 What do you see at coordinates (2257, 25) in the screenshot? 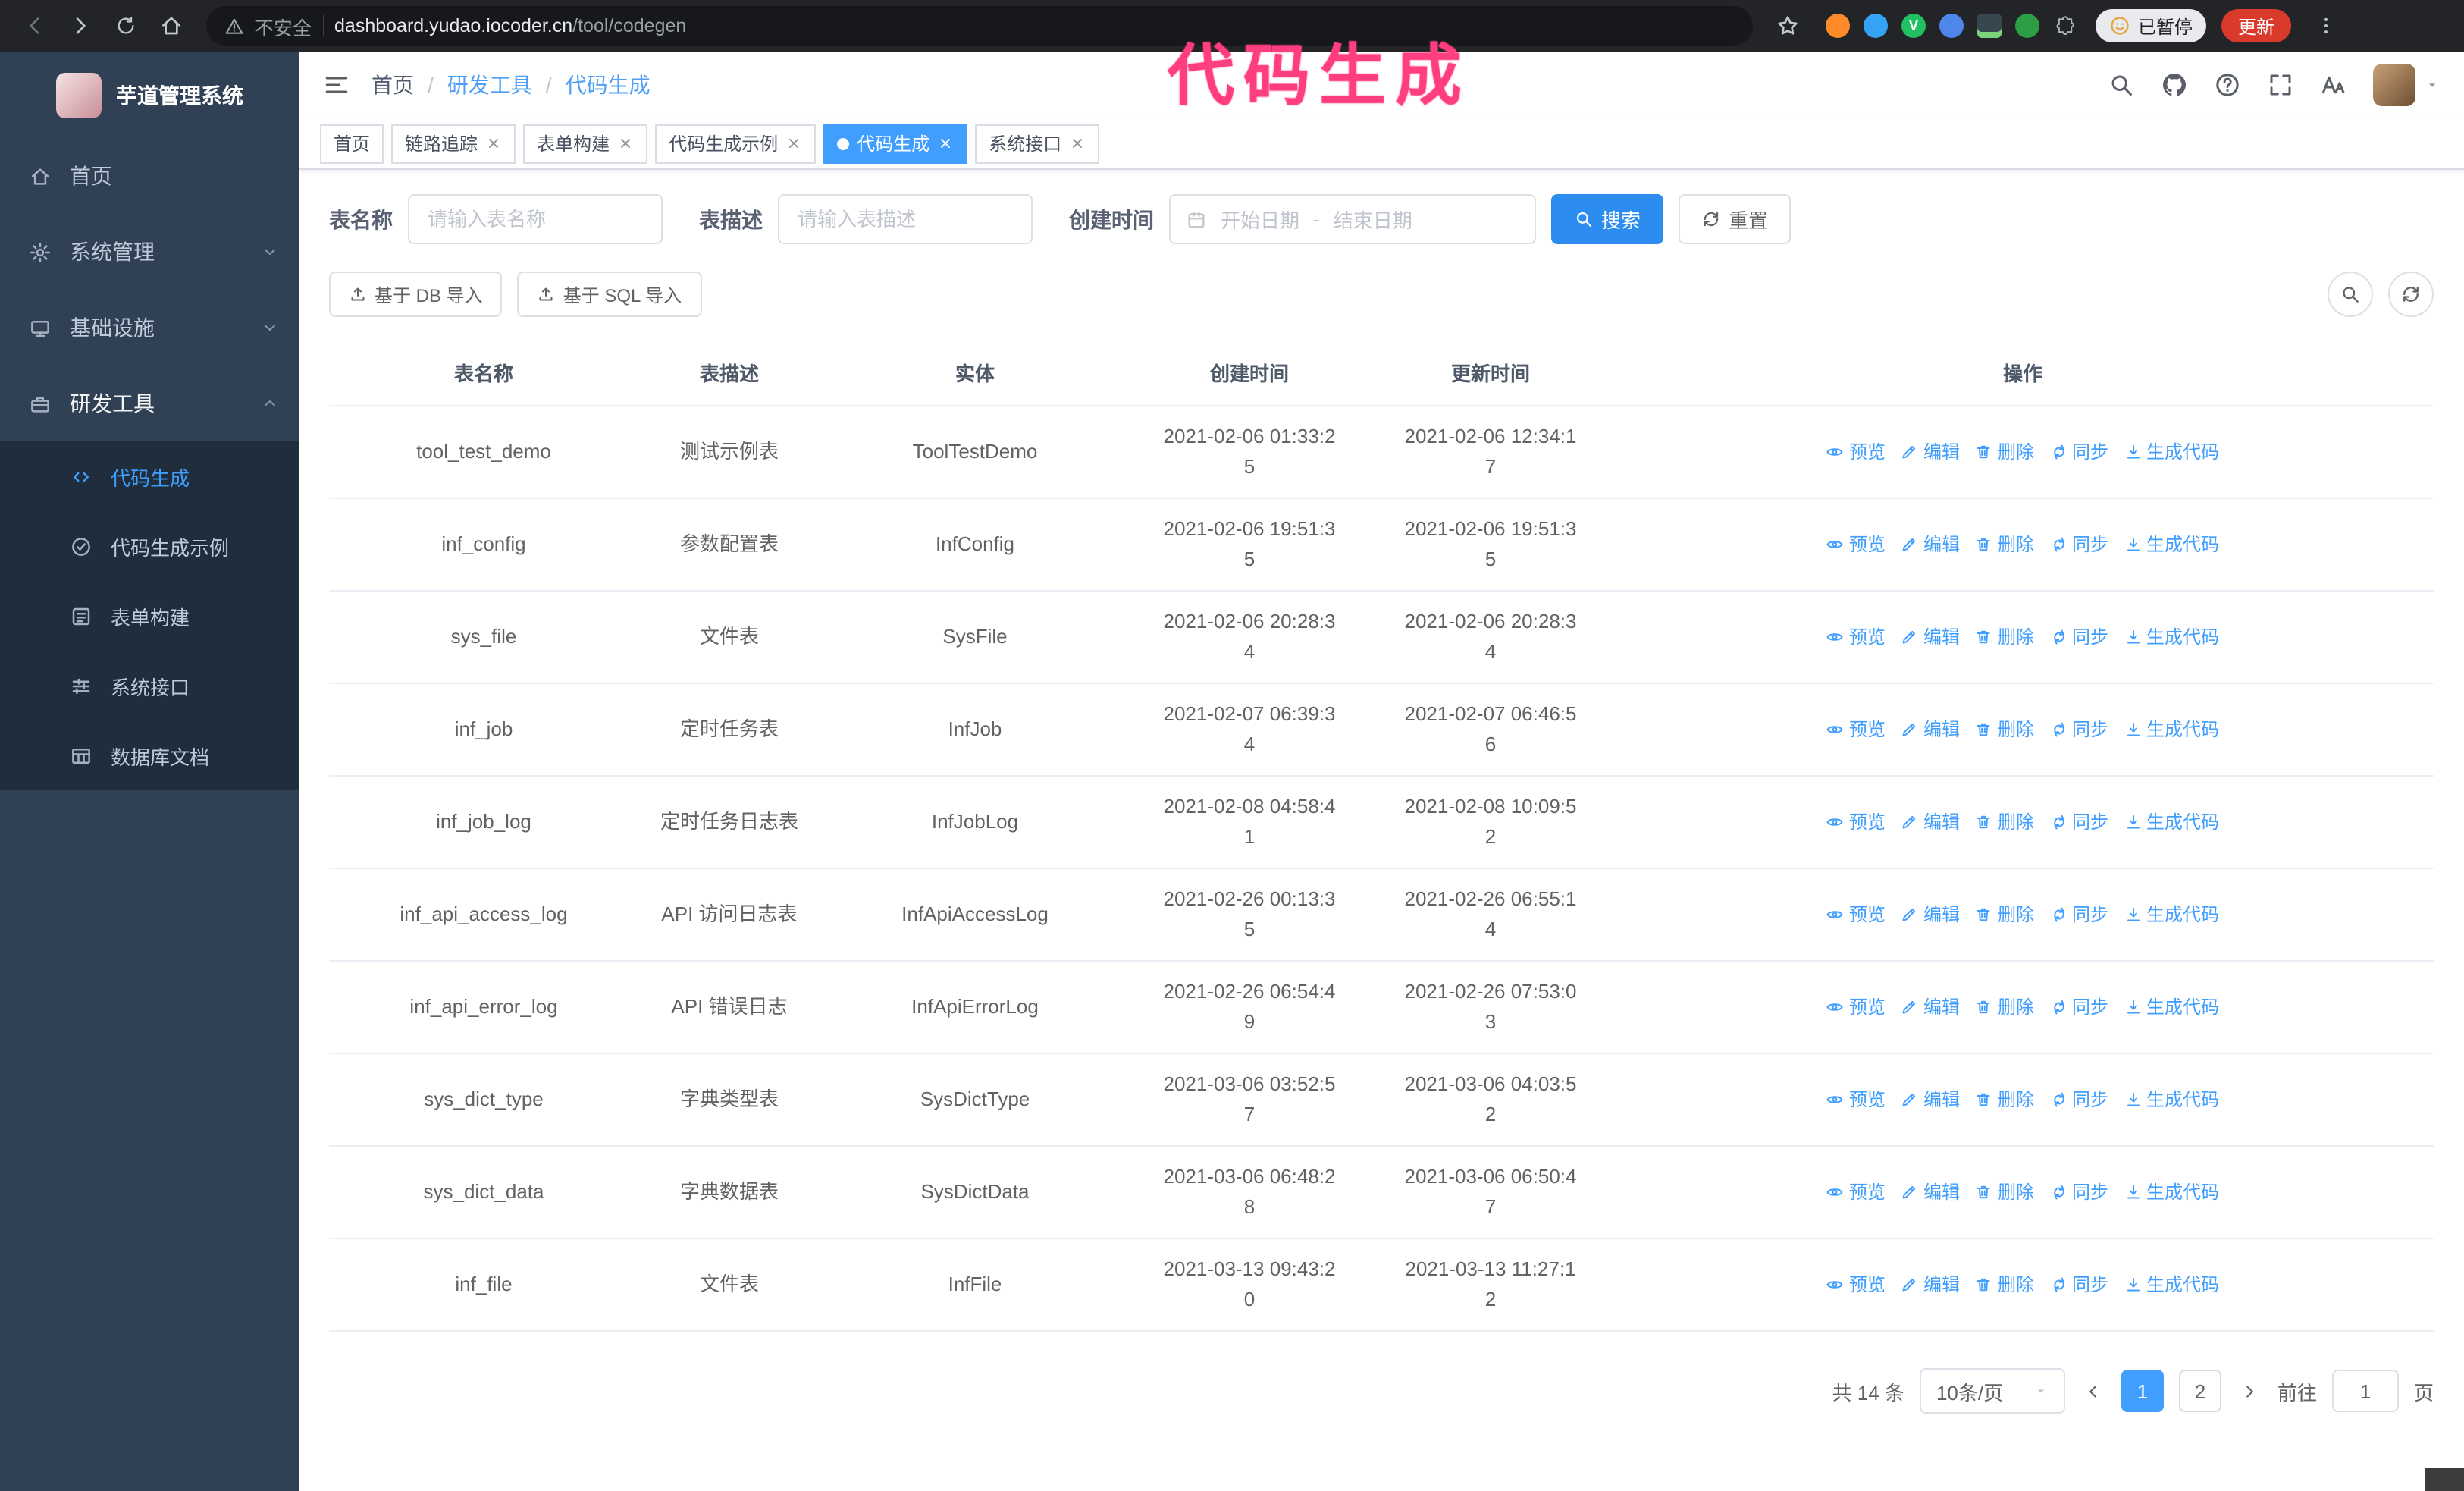
I see `update-button: 更新` at bounding box center [2257, 25].